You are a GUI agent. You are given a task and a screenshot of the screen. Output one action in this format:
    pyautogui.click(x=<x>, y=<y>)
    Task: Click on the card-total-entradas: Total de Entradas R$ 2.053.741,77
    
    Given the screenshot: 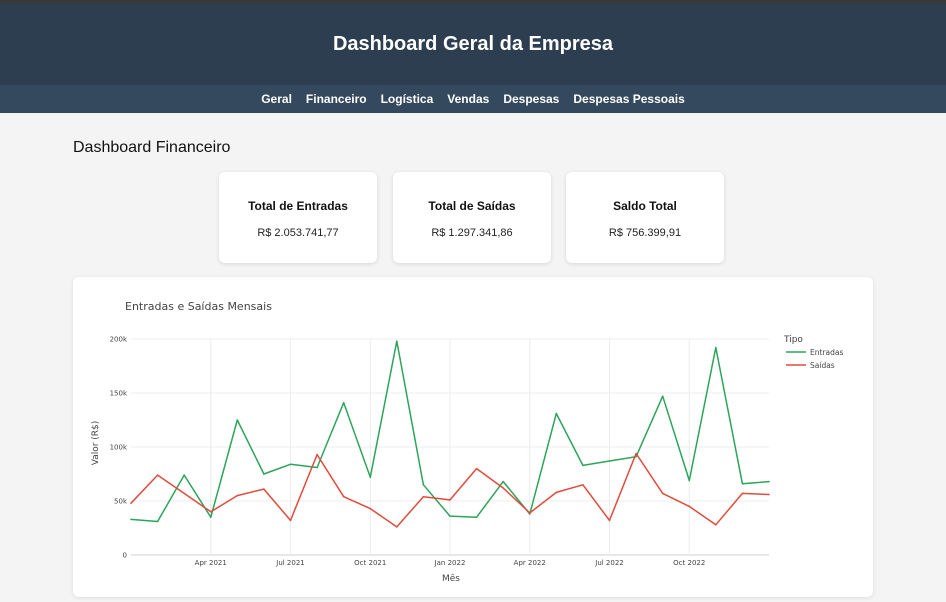 What is the action you would take?
    pyautogui.click(x=298, y=217)
    